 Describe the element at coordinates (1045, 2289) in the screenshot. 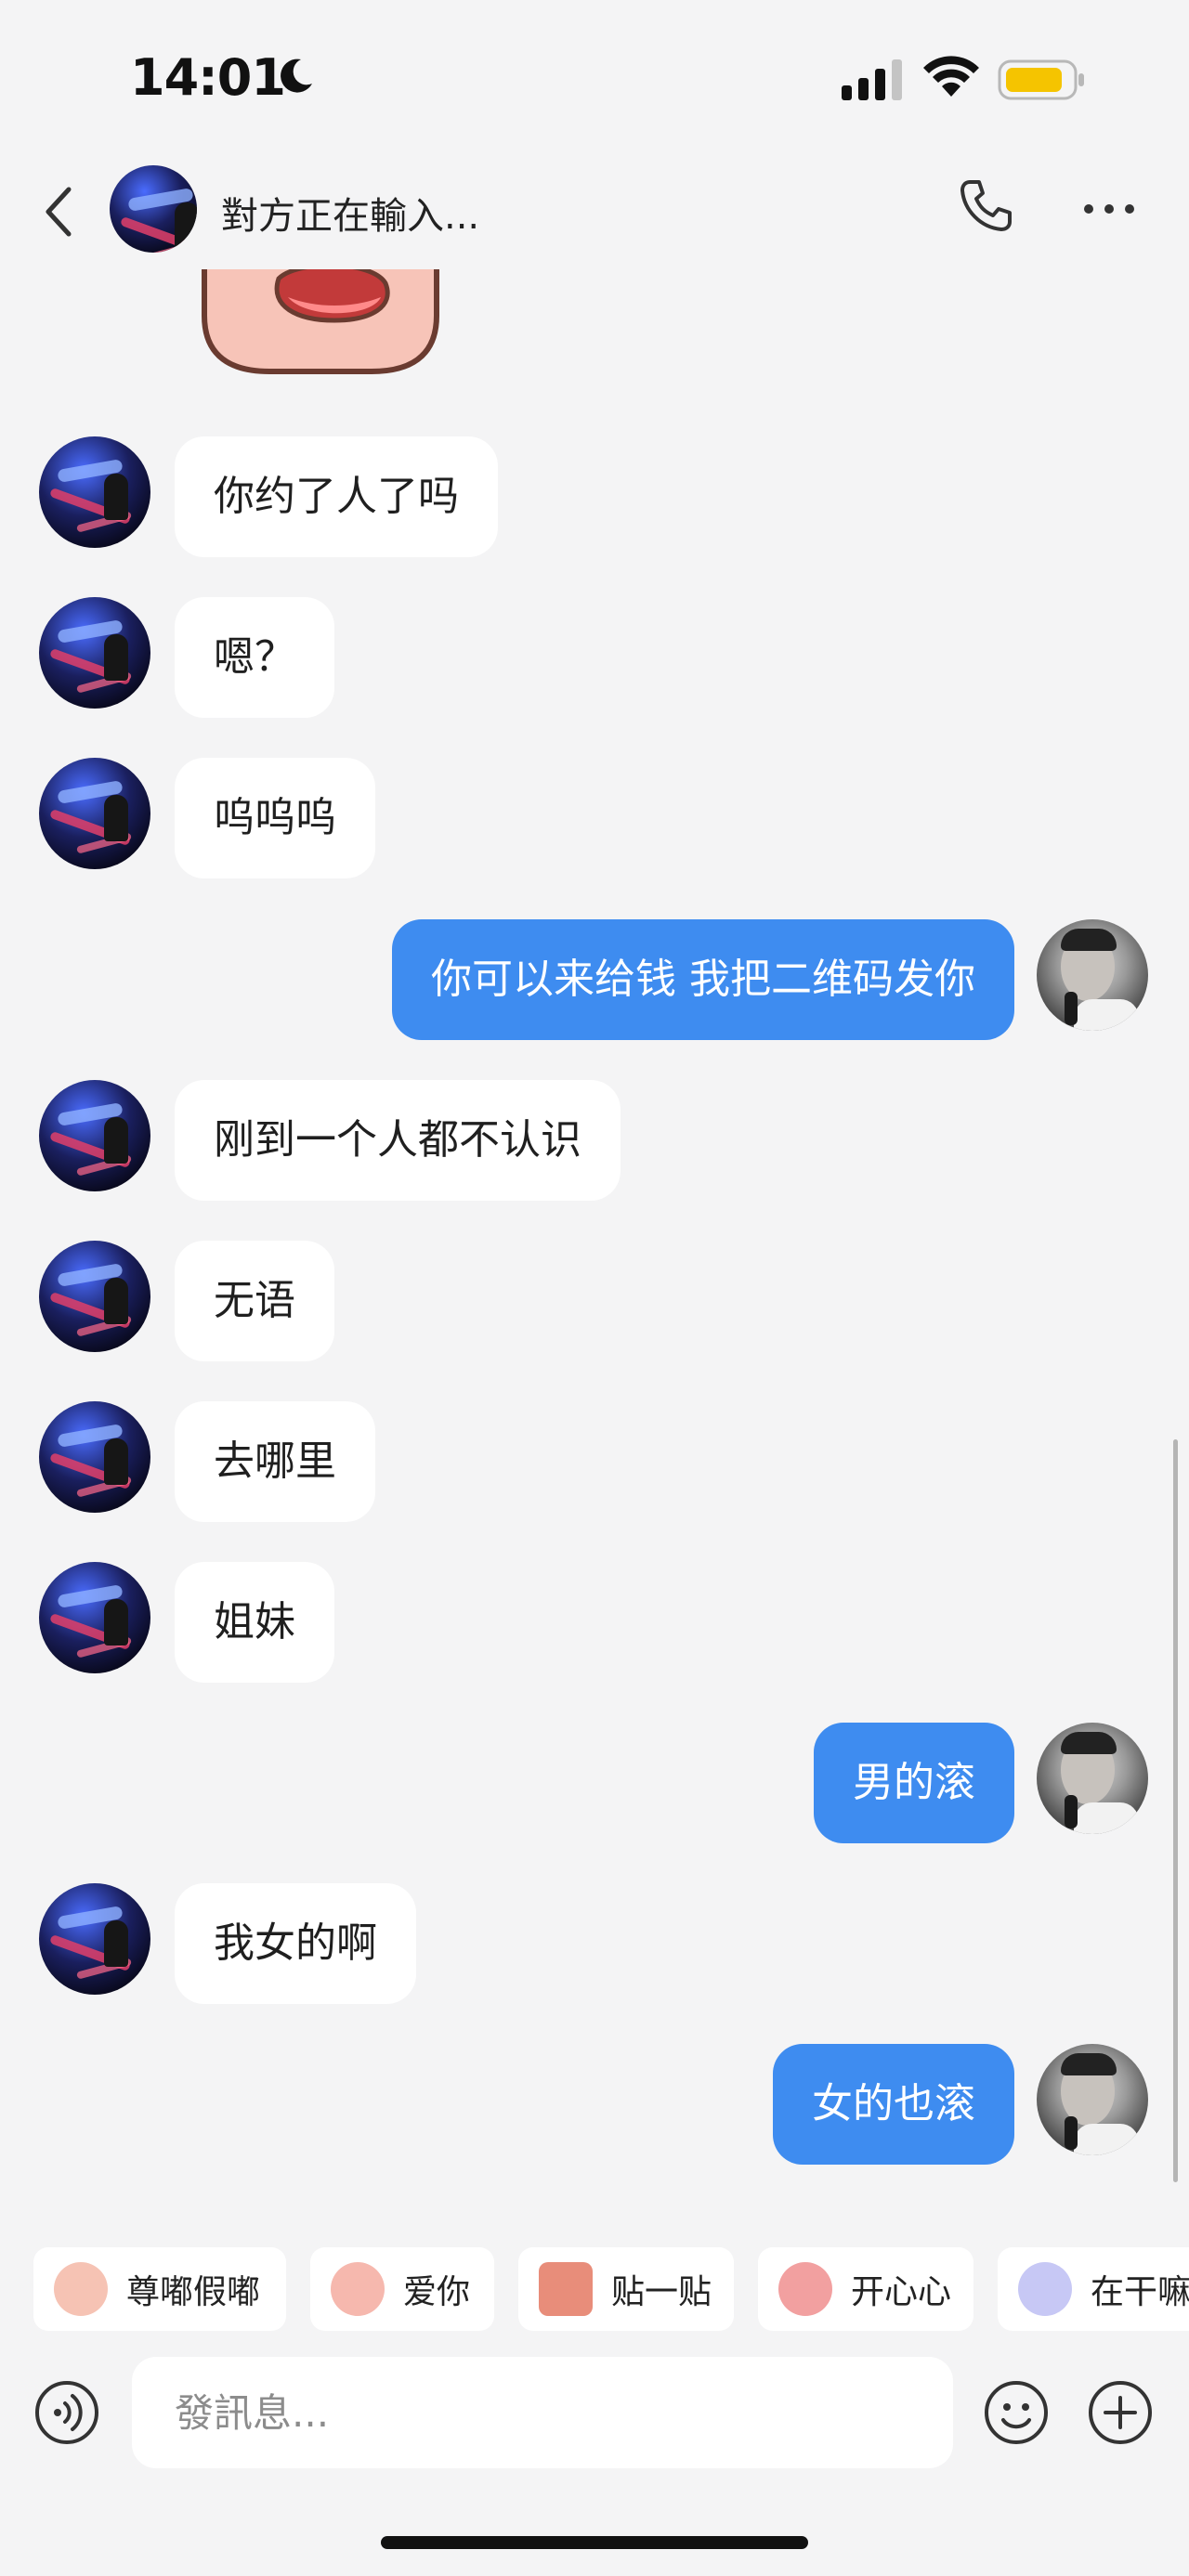

I see `thinking-sticker-icon` at that location.